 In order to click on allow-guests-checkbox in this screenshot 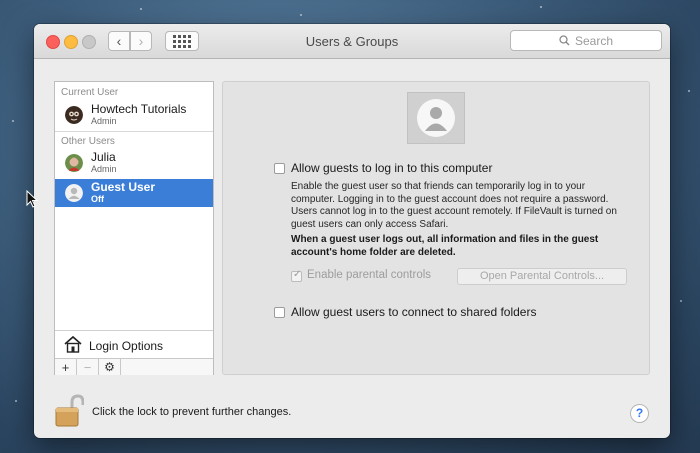, I will do `click(279, 168)`.